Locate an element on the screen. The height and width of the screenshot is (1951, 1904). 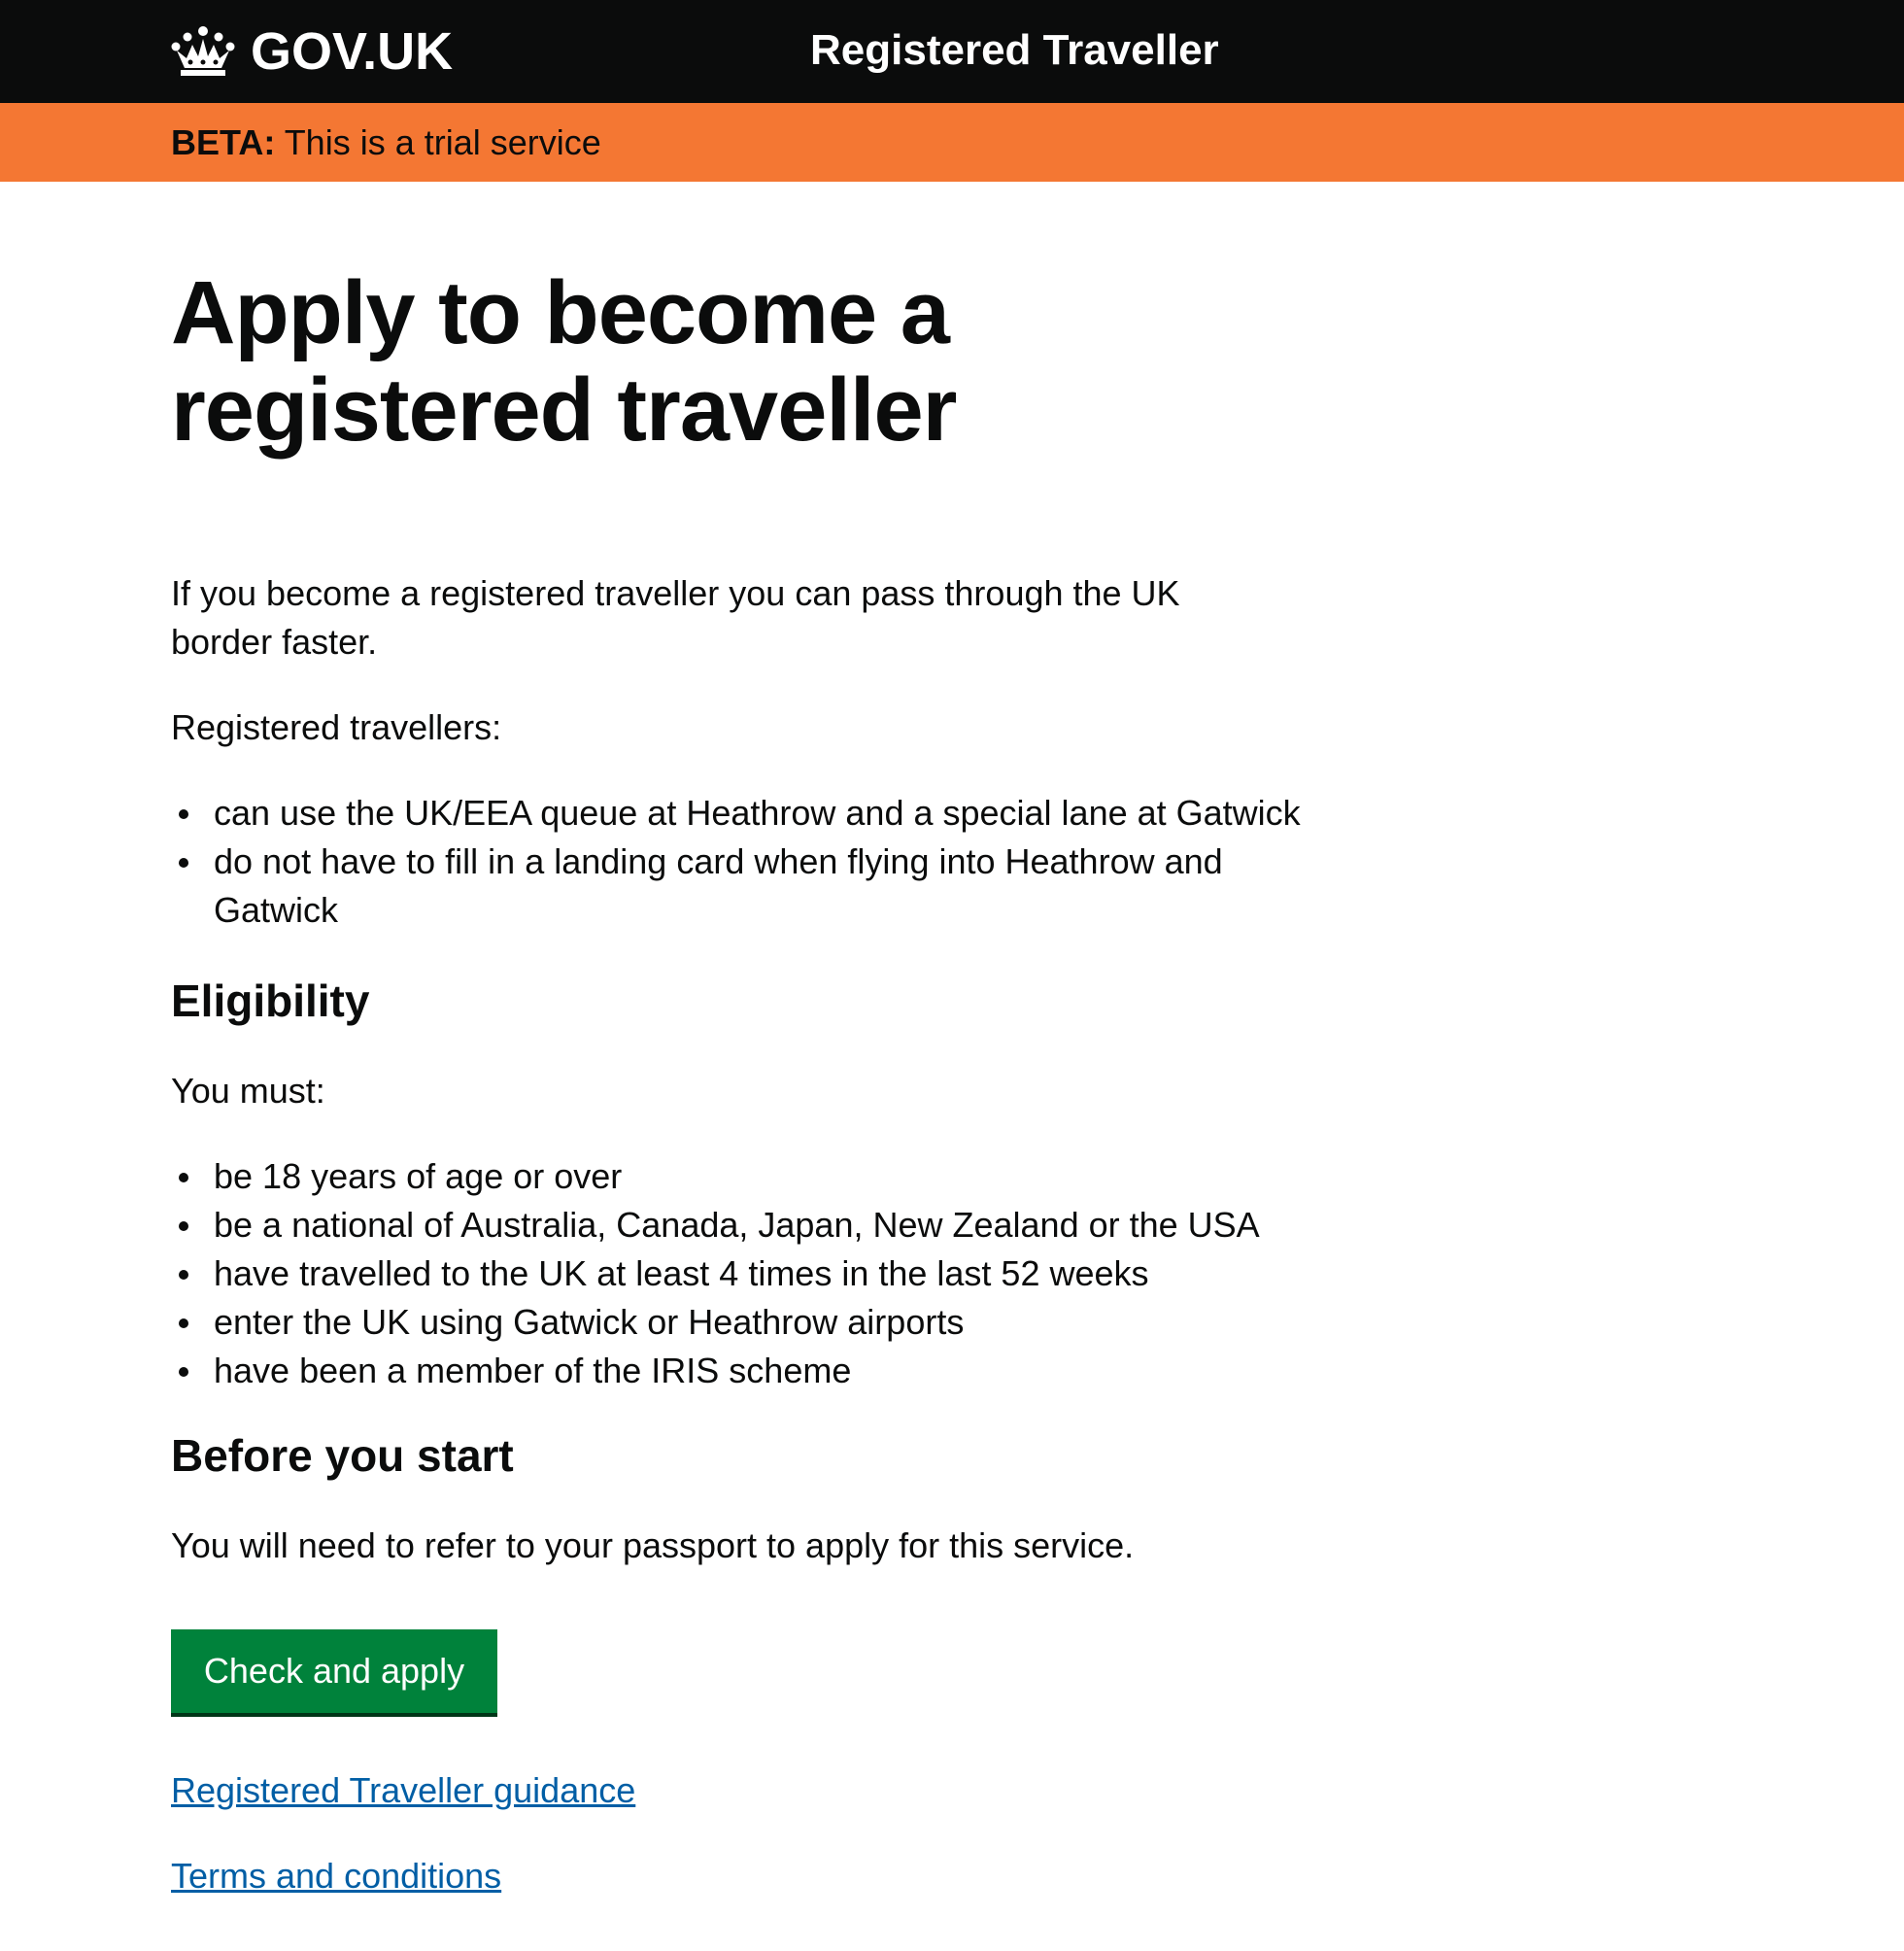
govuk-logo-link: GOV.UK is located at coordinates (312, 51).